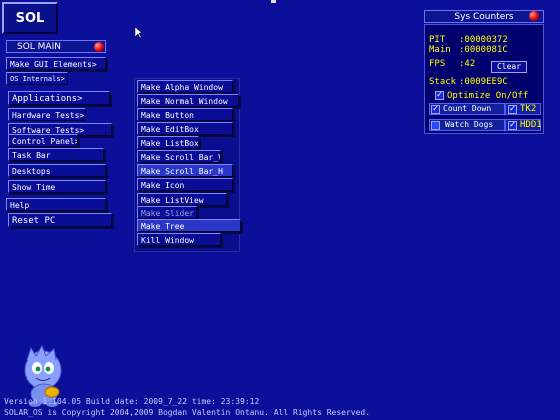 This screenshot has height=420, width=560. What do you see at coordinates (167, 212) in the screenshot?
I see `submenu-make-slider: Make Slider` at bounding box center [167, 212].